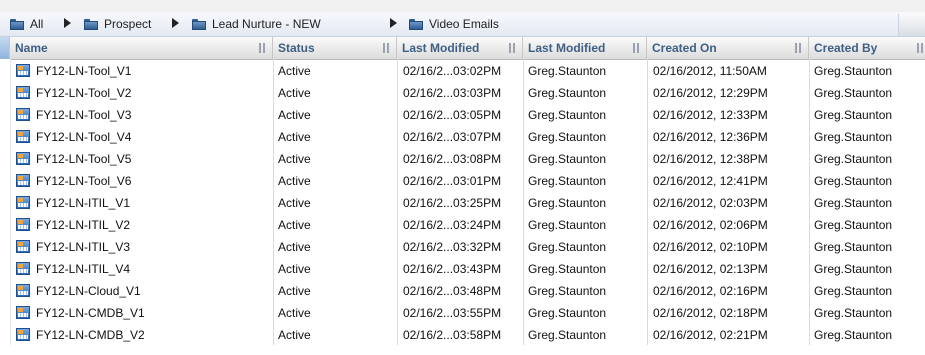 This screenshot has height=355, width=925. I want to click on breadcrumb-item-video-emails: Video Emails, so click(454, 24).